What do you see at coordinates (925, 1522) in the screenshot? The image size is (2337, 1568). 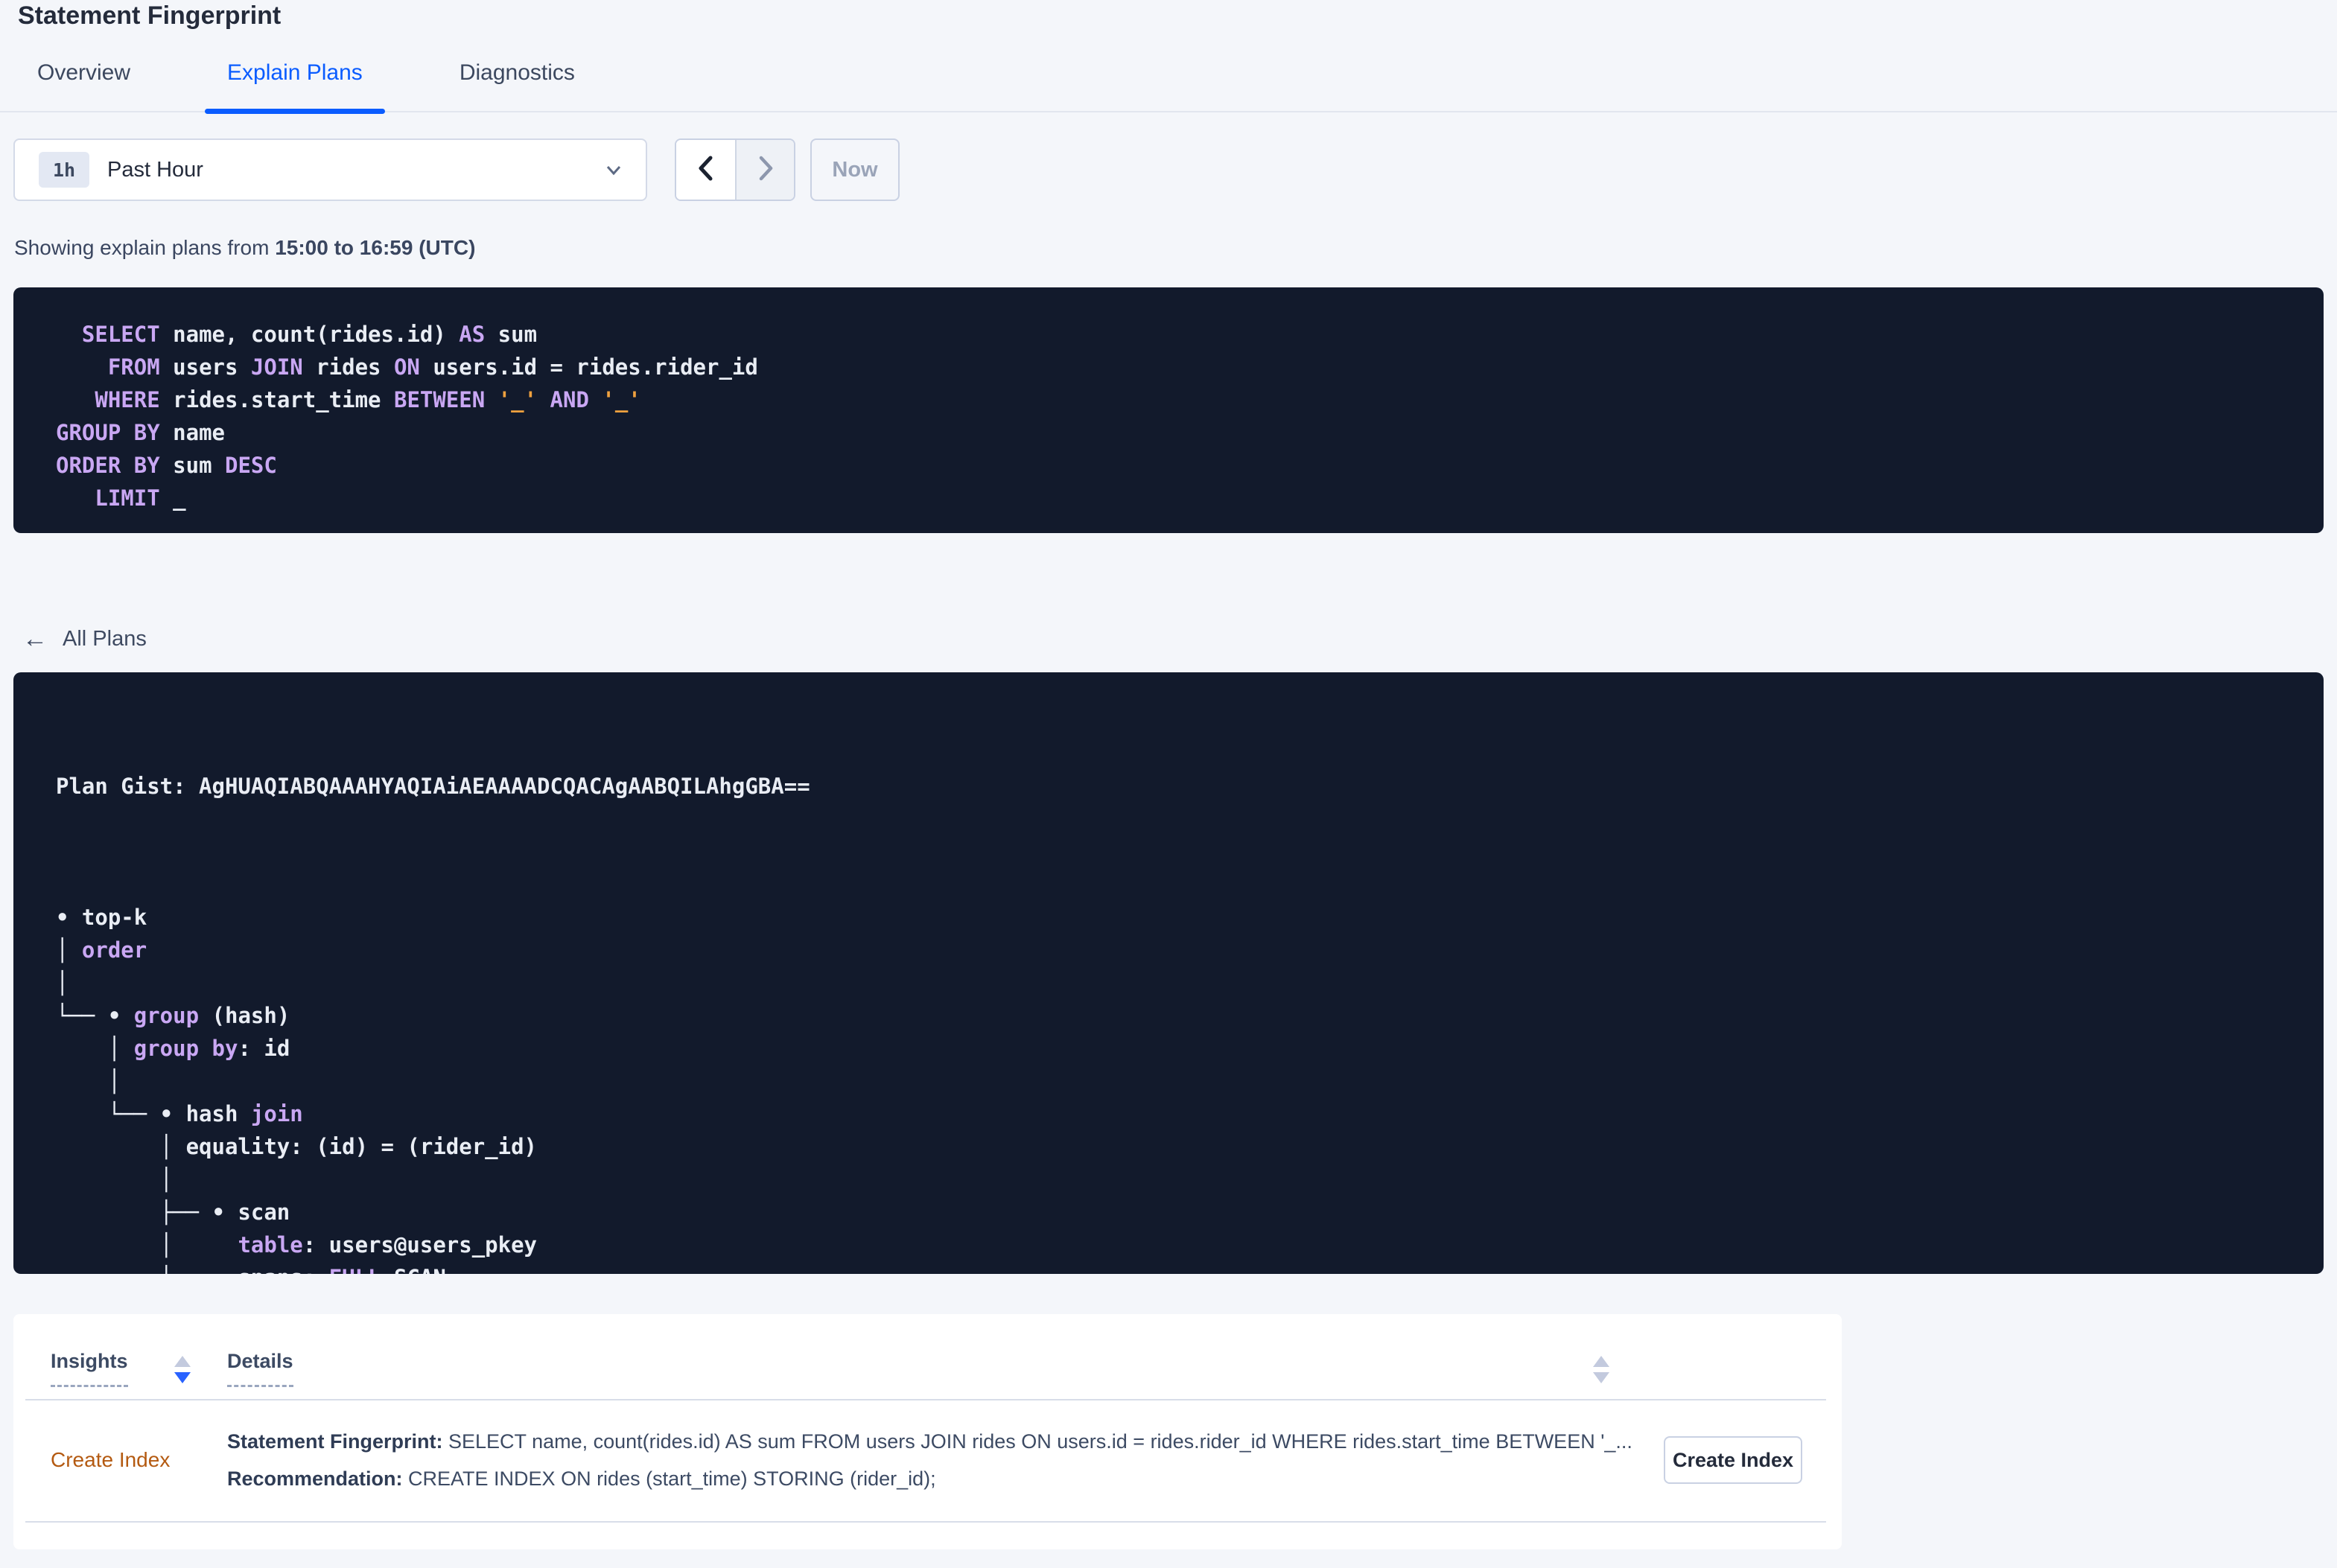 I see `table-row-divider` at bounding box center [925, 1522].